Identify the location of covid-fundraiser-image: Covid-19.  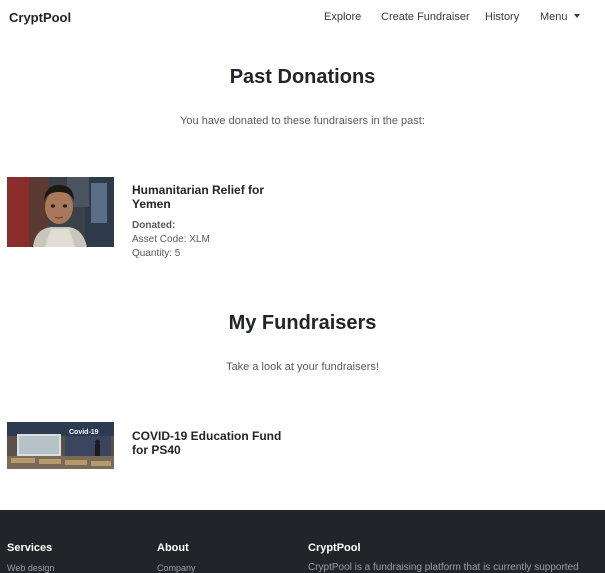
(60, 445).